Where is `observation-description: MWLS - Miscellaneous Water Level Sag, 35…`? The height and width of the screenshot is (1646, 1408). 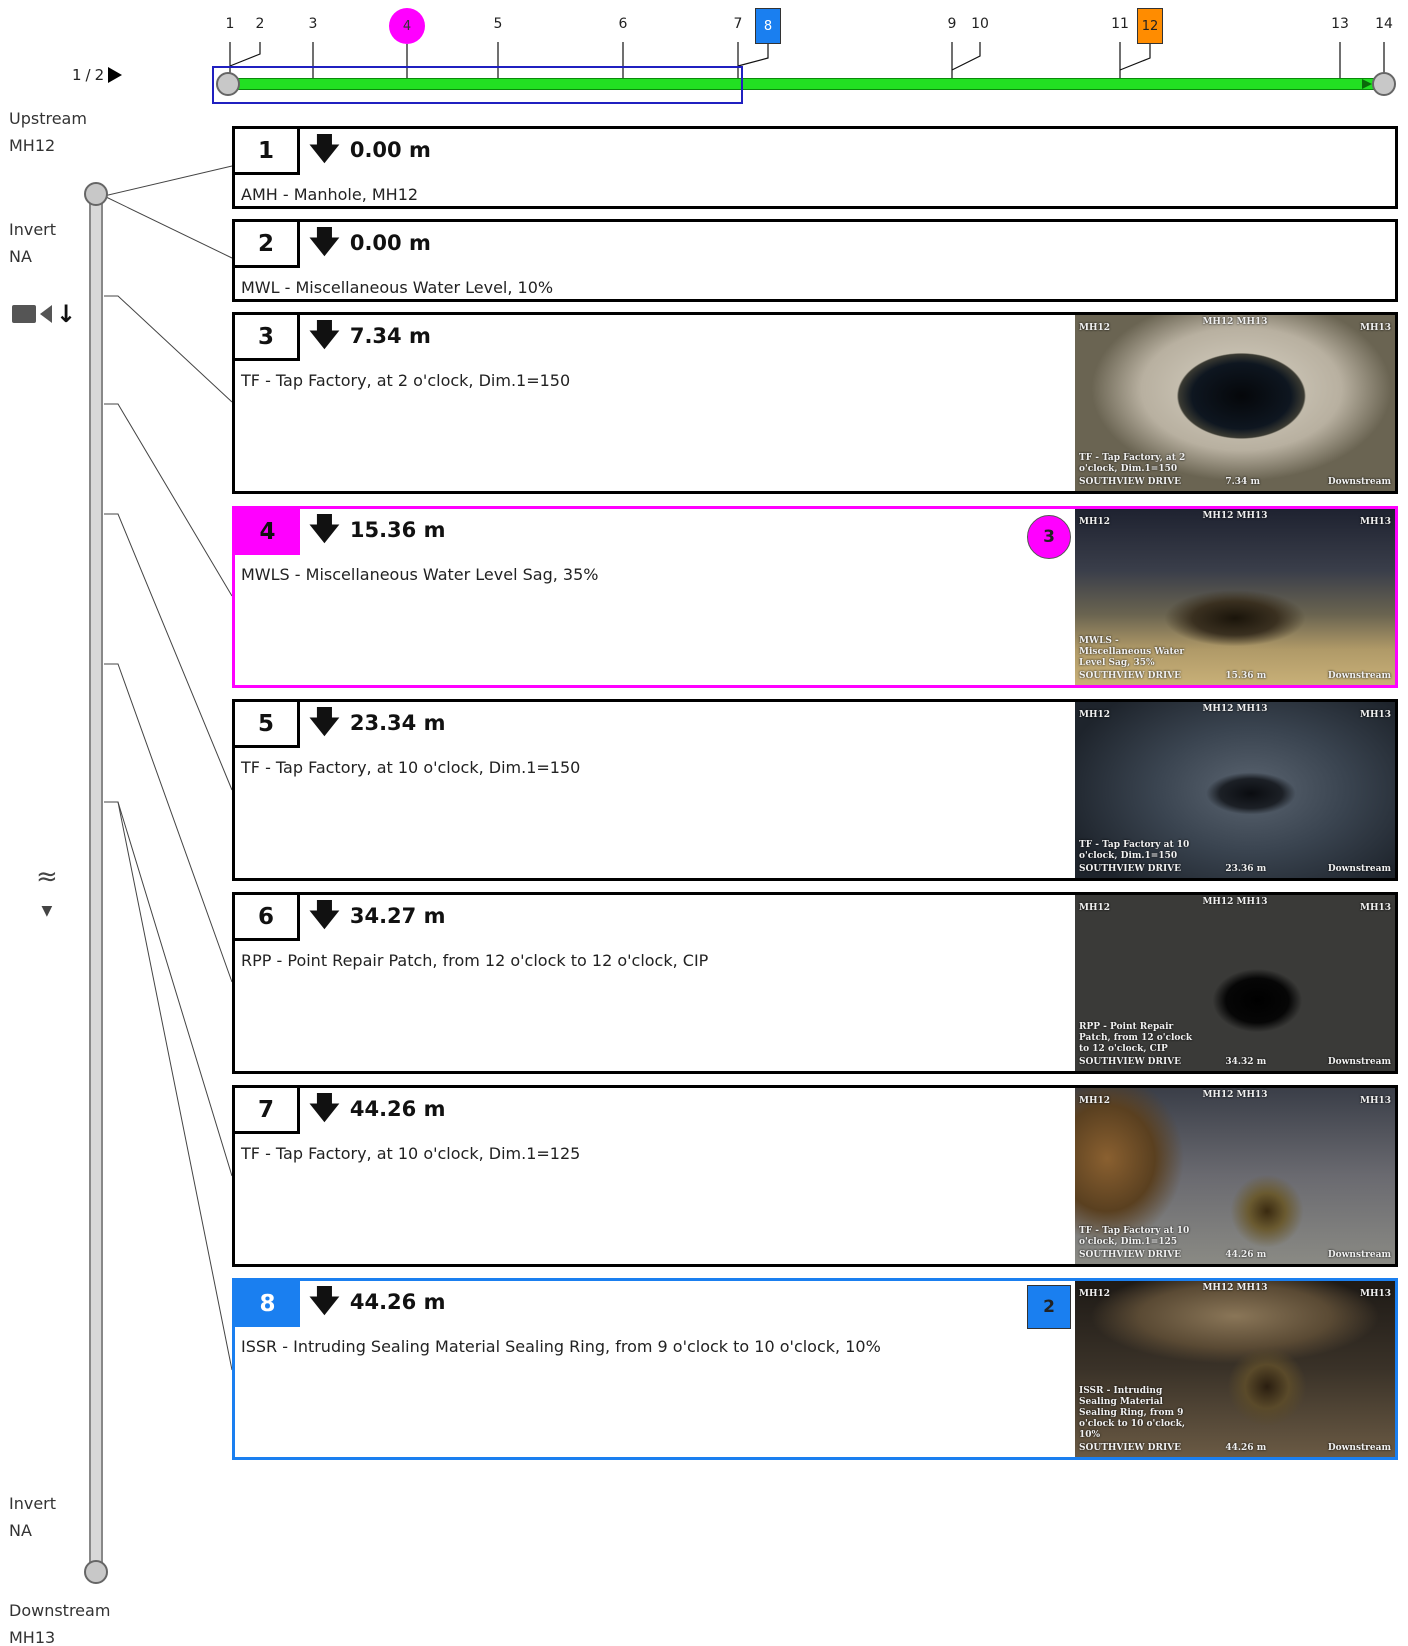 observation-description: MWLS - Miscellaneous Water Level Sag, 35… is located at coordinates (420, 574).